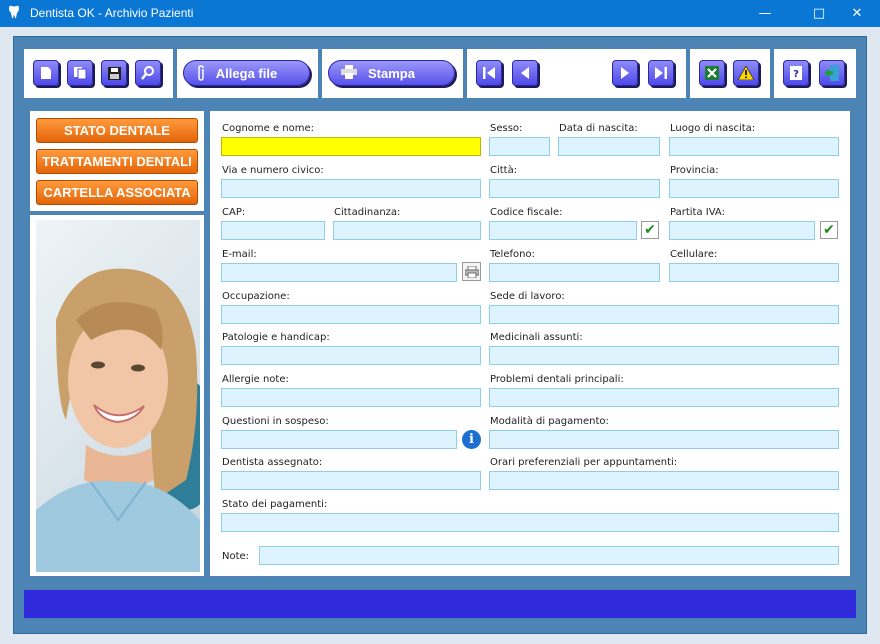  I want to click on help-button: ?, so click(796, 73).